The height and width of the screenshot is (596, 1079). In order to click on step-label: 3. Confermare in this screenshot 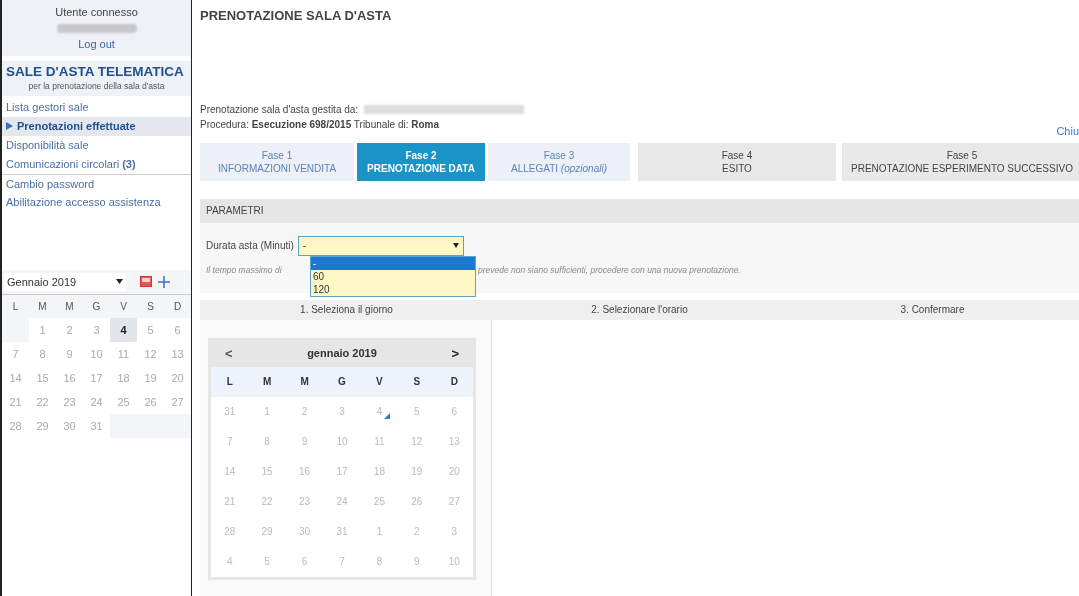, I will do `click(932, 310)`.